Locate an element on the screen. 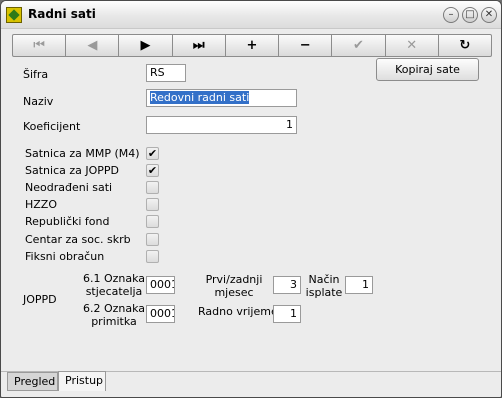 This screenshot has height=398, width=502. refresh-icon: ↻ is located at coordinates (465, 45).